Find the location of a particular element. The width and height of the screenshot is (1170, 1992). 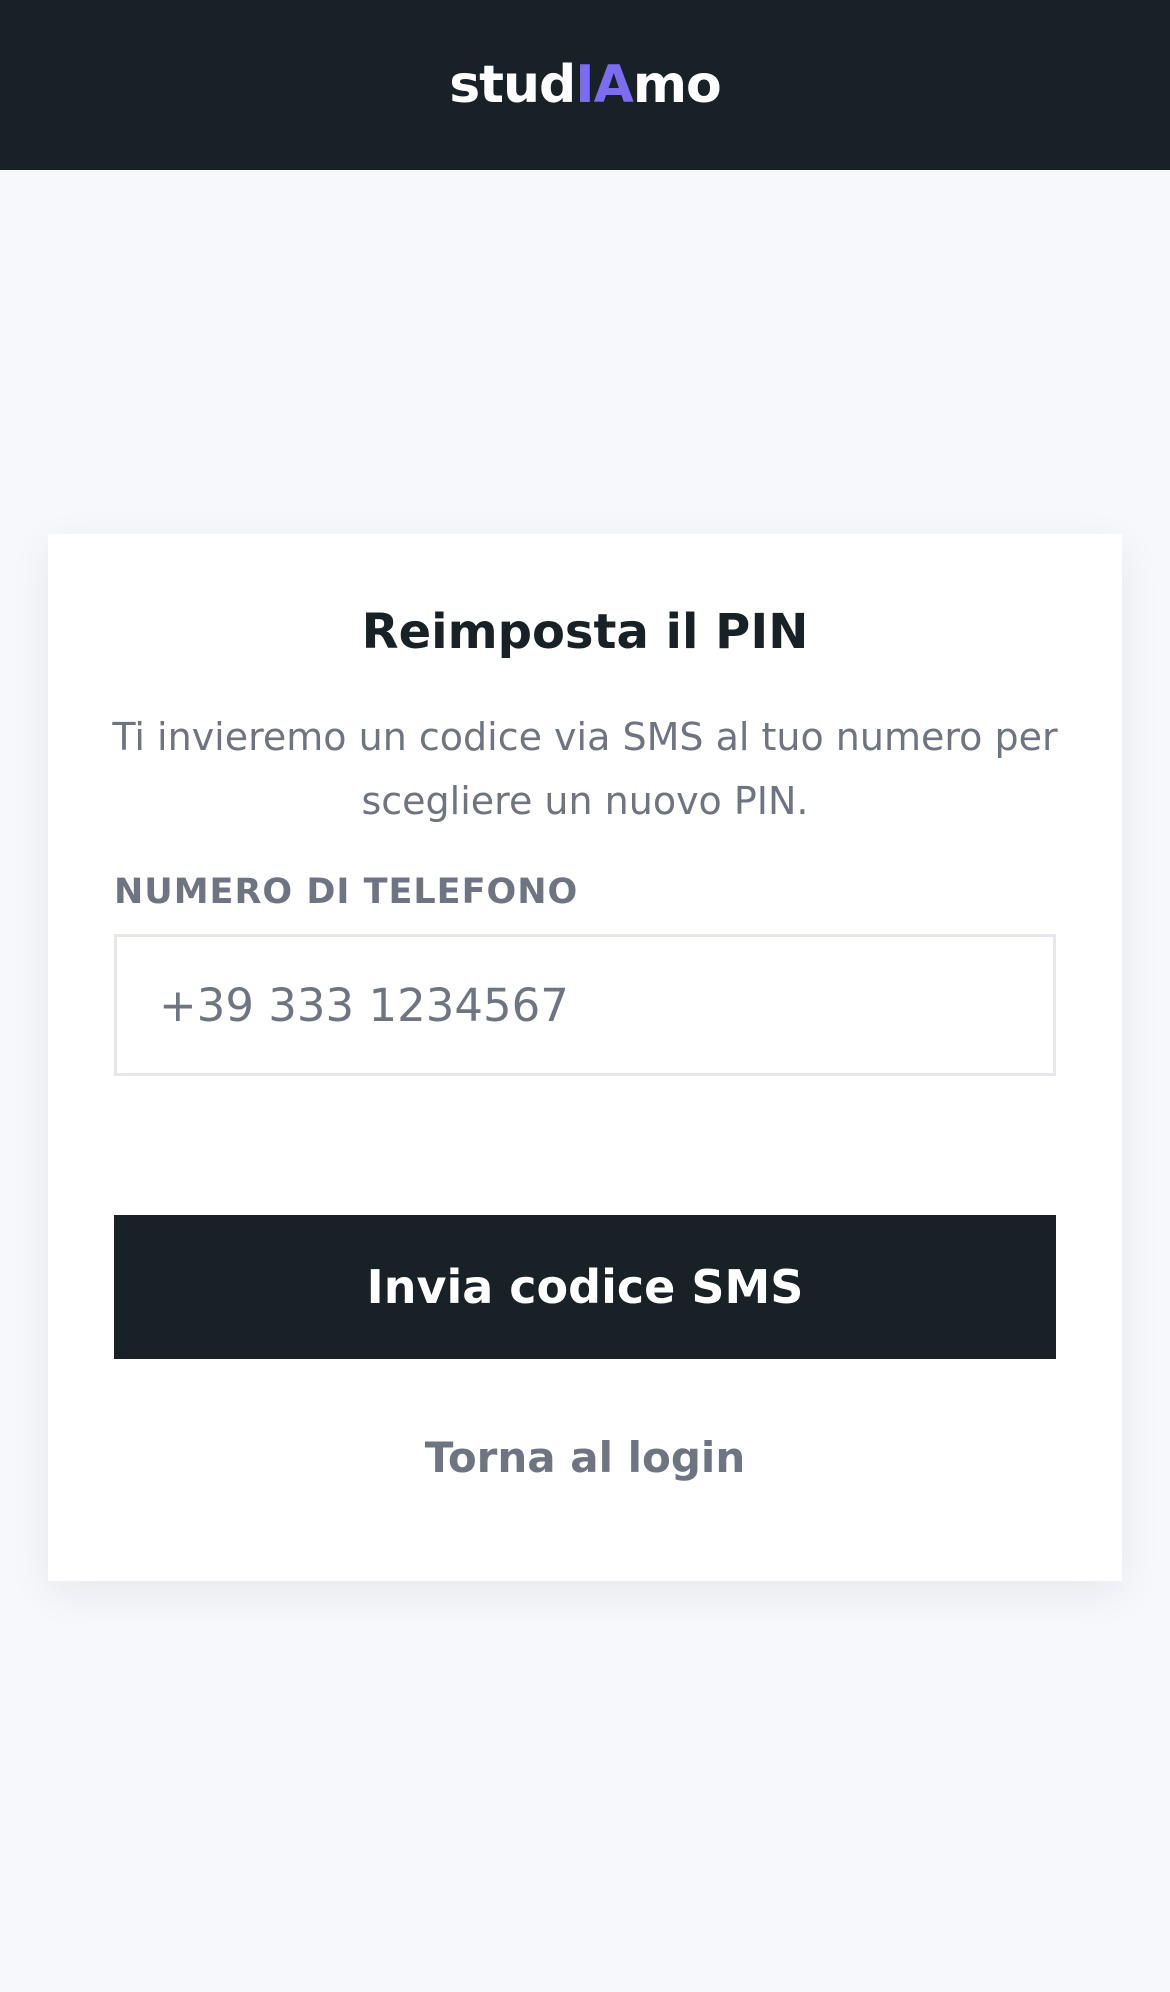

studiamo-logo: studIAmo is located at coordinates (585, 85).